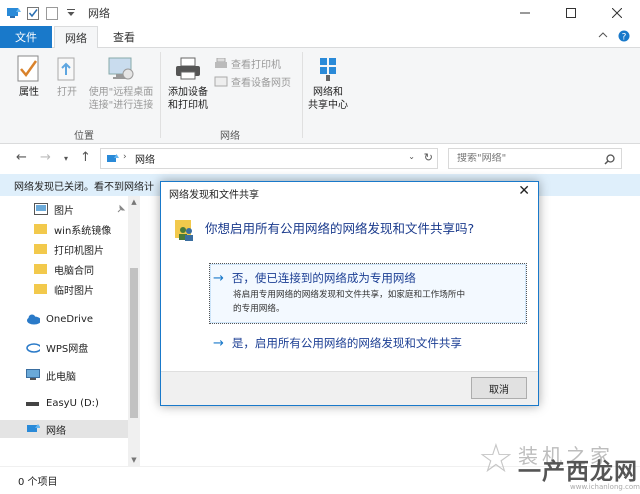 This screenshot has height=494, width=640. Describe the element at coordinates (64, 347) in the screenshot. I see `sidebar-item-wps-drive: WPS网盘` at that location.